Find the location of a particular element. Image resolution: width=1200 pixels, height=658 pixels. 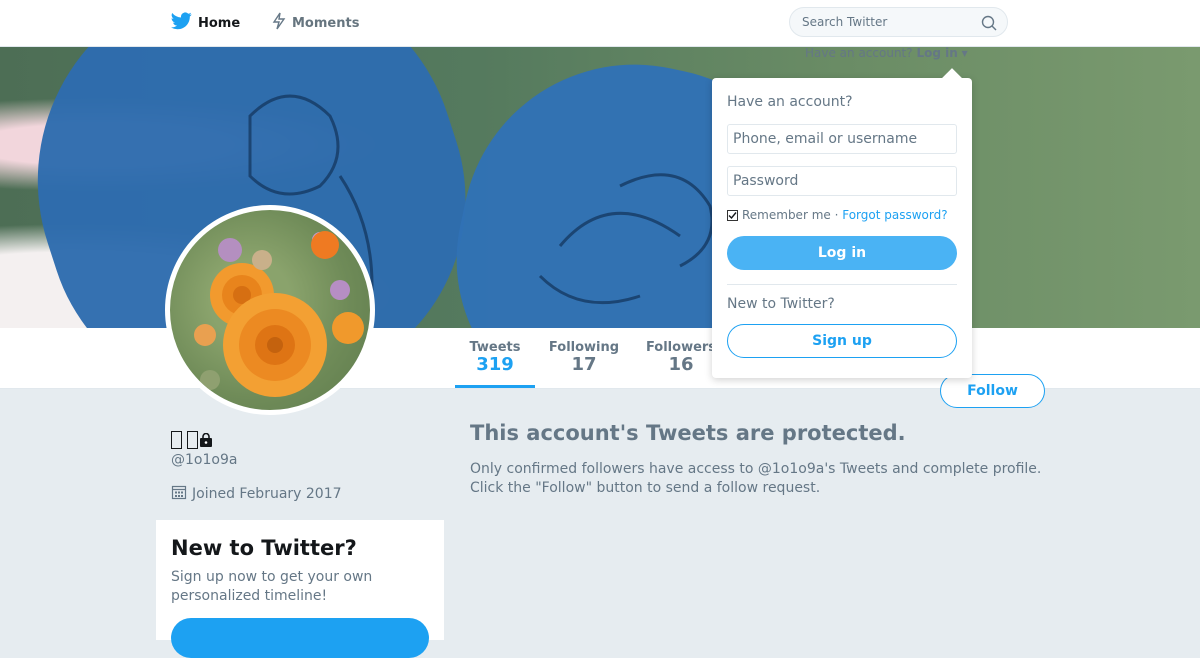

checkmark-icon is located at coordinates (732, 215).